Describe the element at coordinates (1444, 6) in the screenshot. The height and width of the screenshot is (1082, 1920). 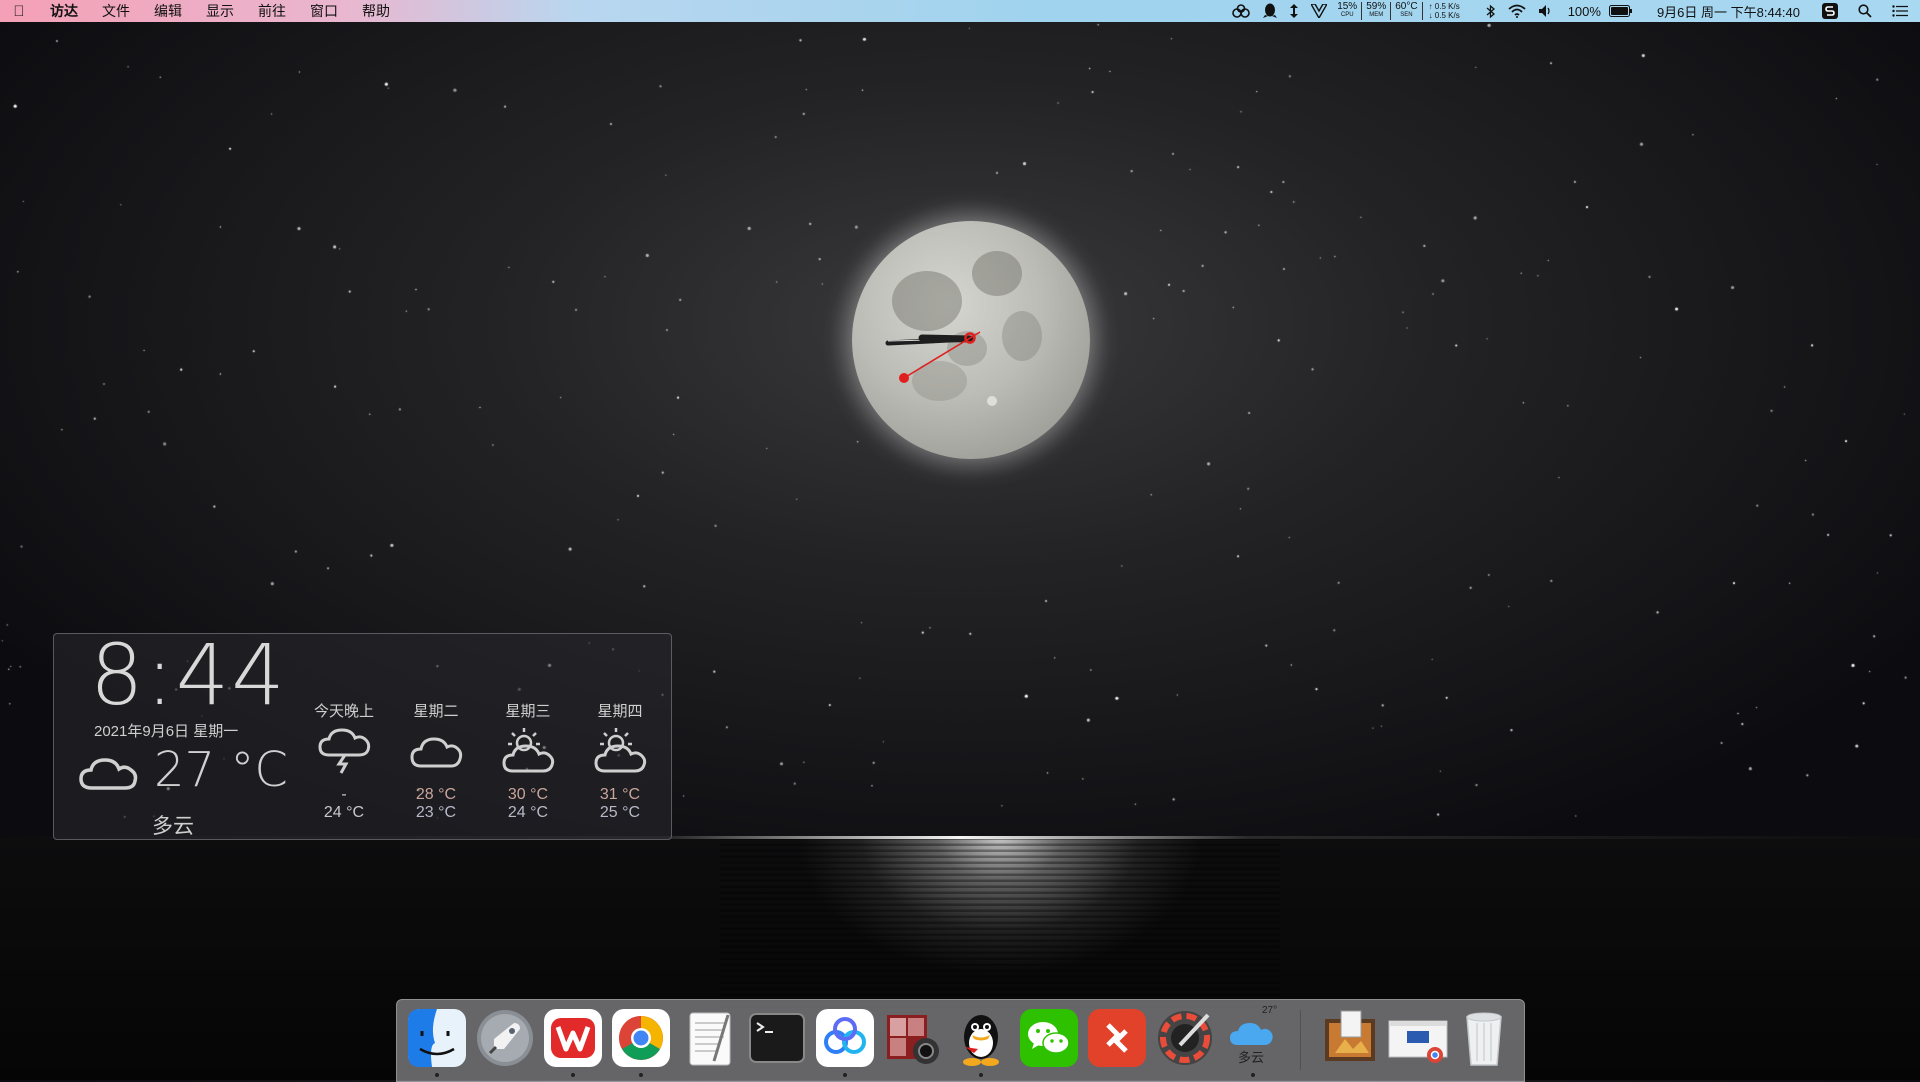
I see `net-up: ↑ 0.5 K/s` at that location.